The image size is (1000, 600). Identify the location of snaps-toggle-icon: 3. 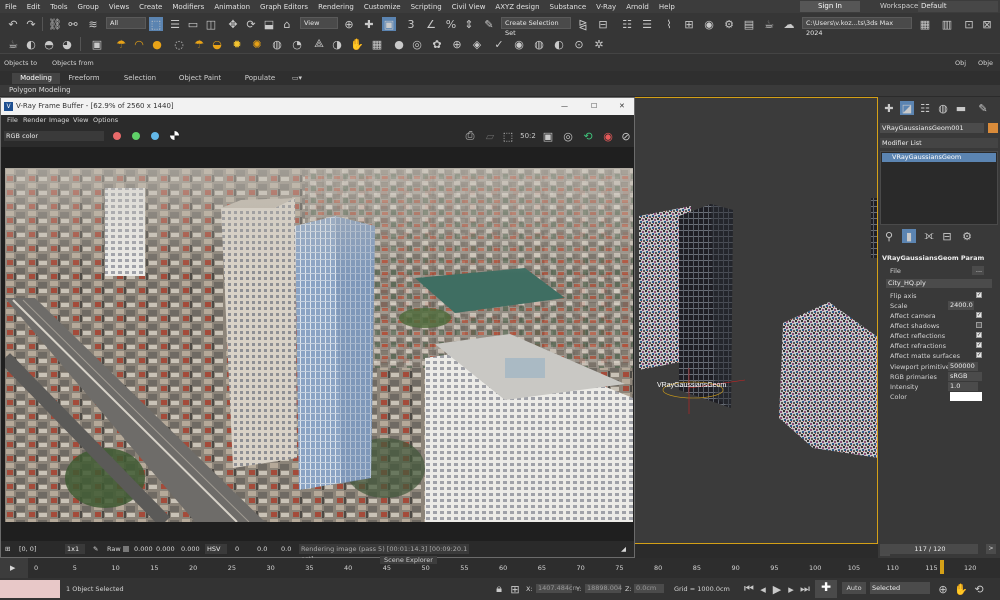
(411, 24).